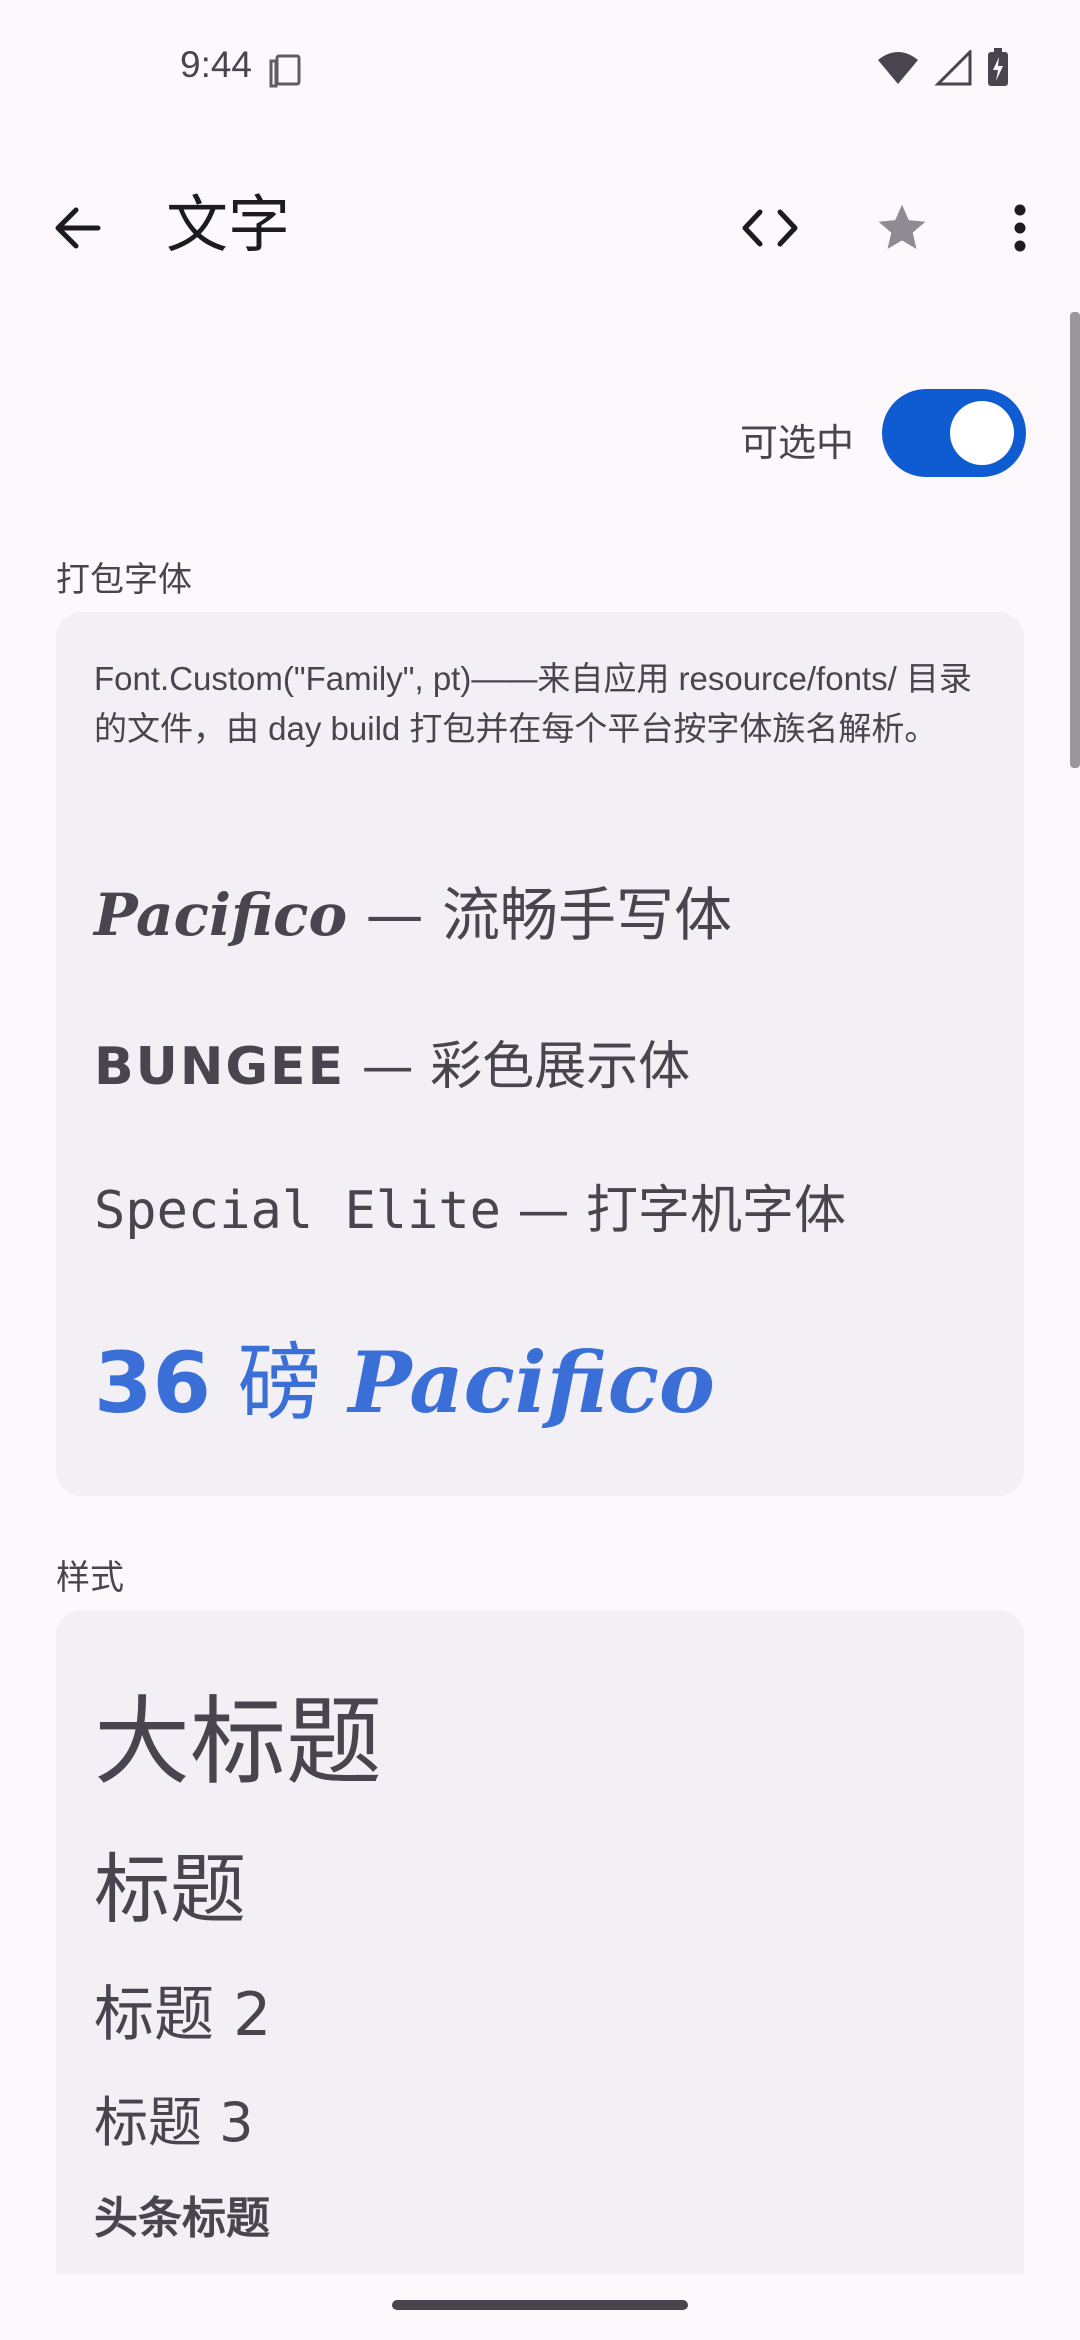  I want to click on selectable-label: 可选中, so click(797, 443).